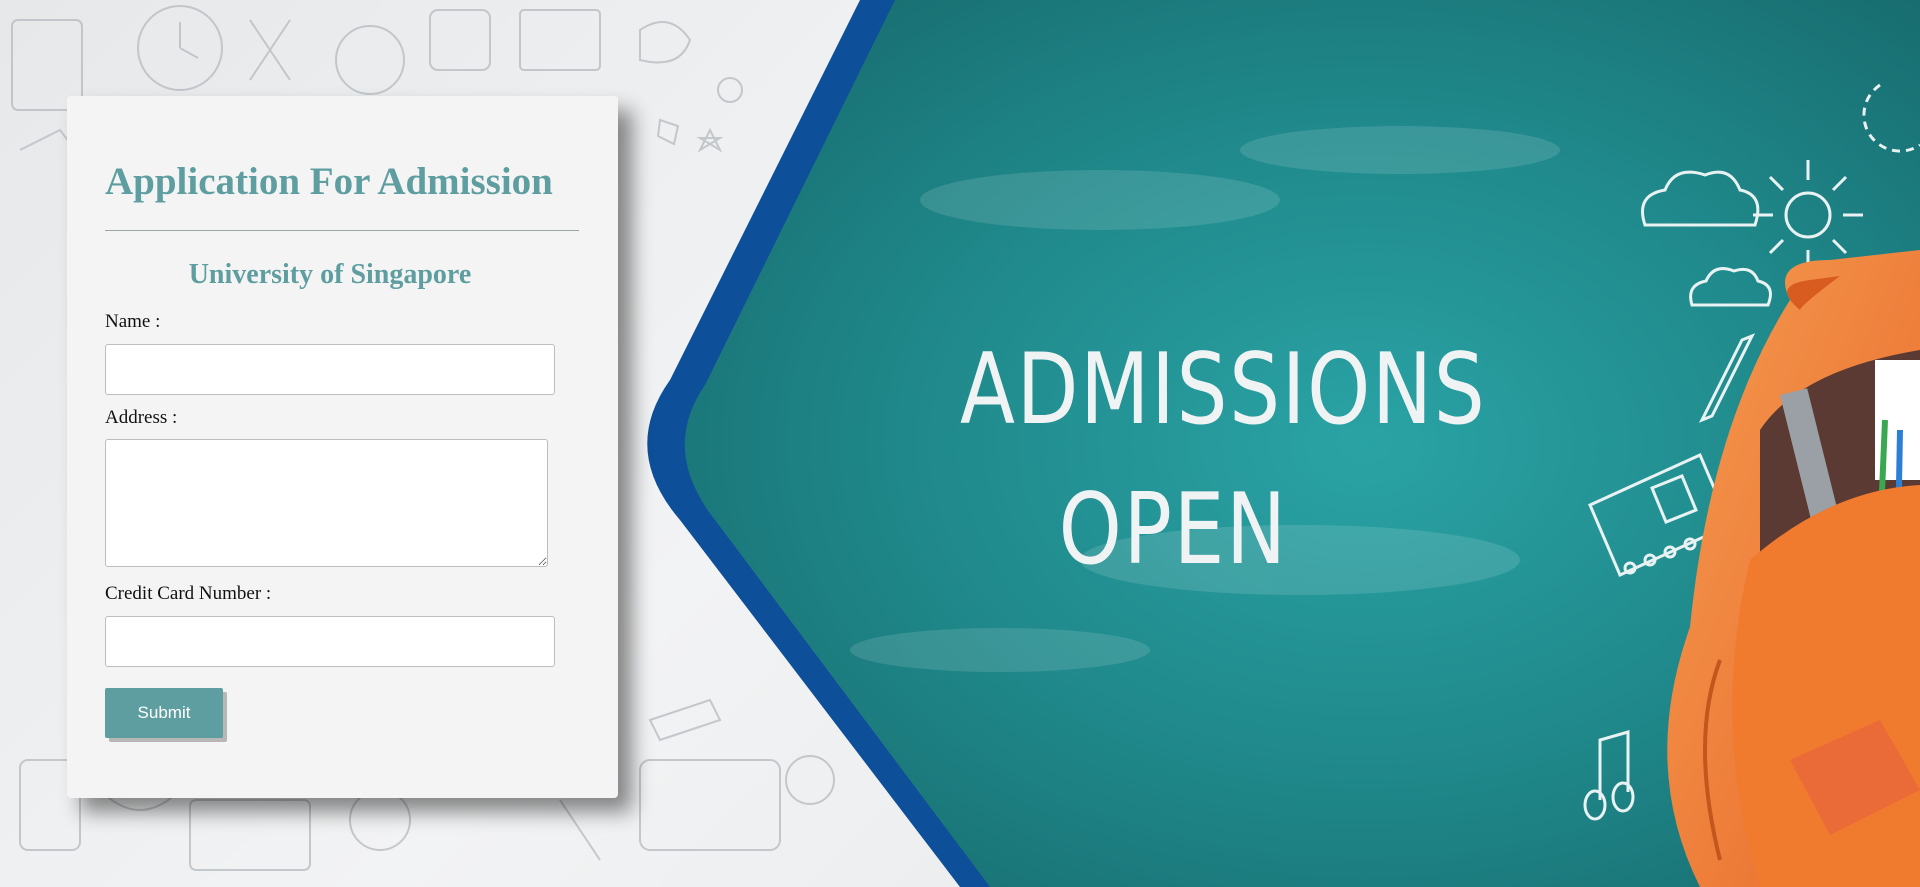 The height and width of the screenshot is (887, 1920). What do you see at coordinates (164, 713) in the screenshot?
I see `submit-button: Submit` at bounding box center [164, 713].